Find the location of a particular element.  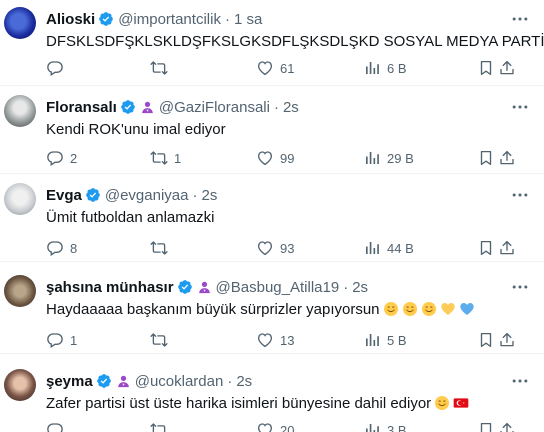

views-button: 6 B is located at coordinates (385, 68).